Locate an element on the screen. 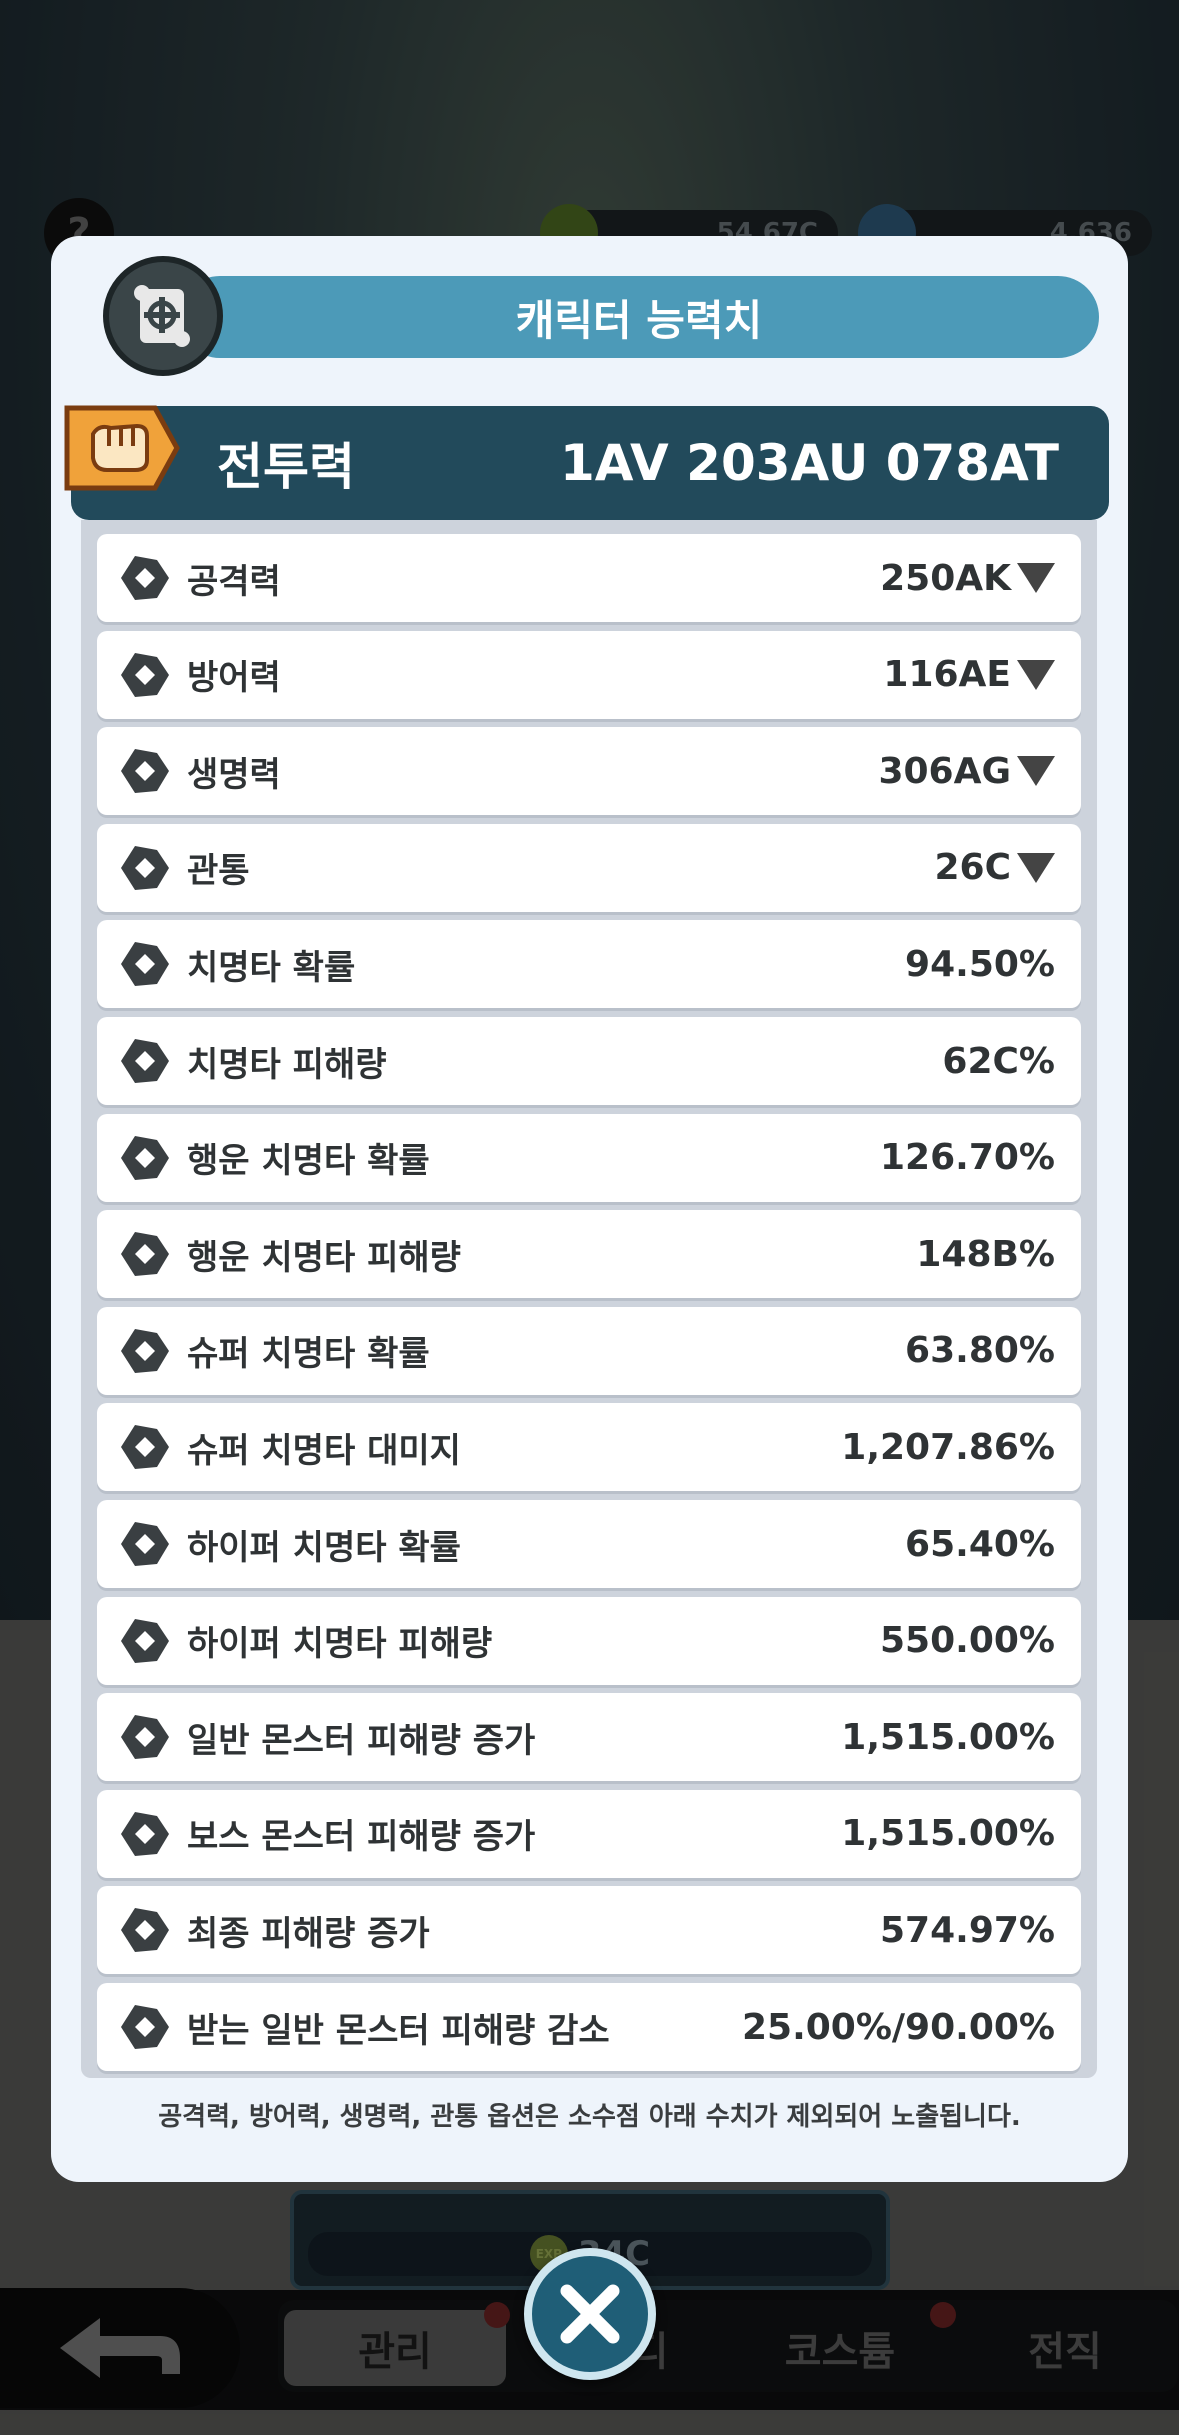  stat-value: 574.97% is located at coordinates (967, 1930).